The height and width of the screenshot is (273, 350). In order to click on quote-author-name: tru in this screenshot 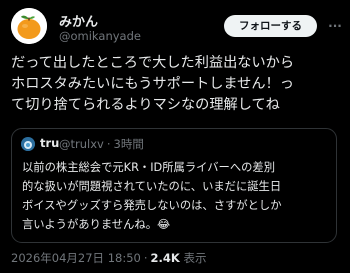, I will do `click(50, 143)`.